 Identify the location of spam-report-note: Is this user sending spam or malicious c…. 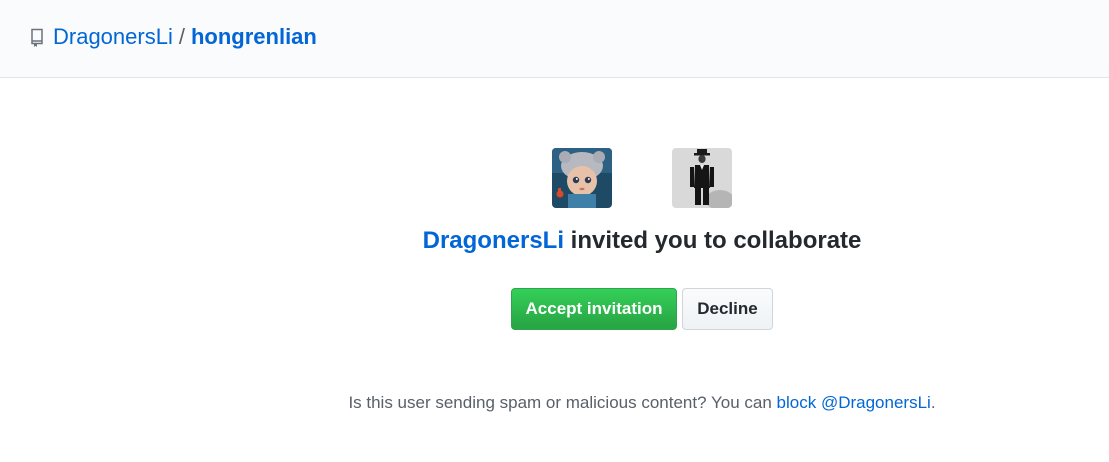
(554, 403).